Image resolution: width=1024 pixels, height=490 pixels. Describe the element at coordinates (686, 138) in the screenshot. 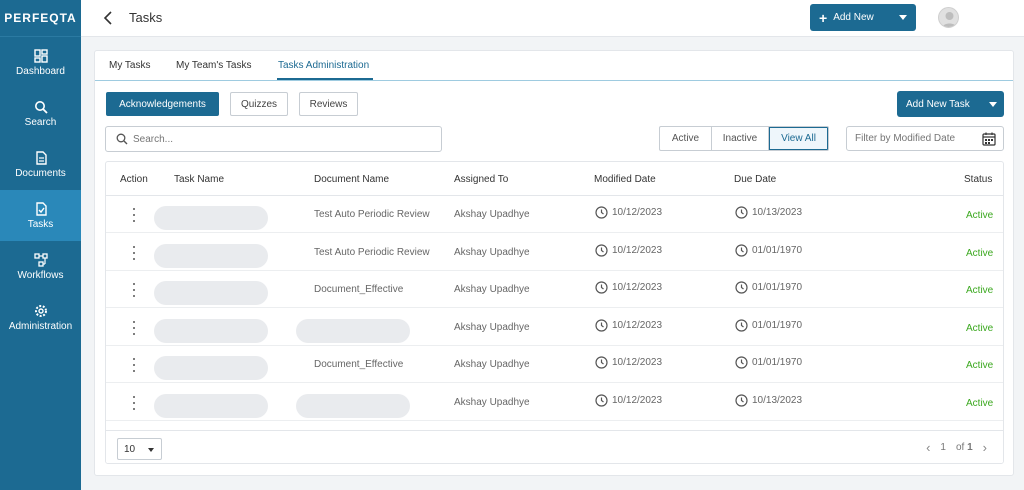

I see `filter-active: Active` at that location.